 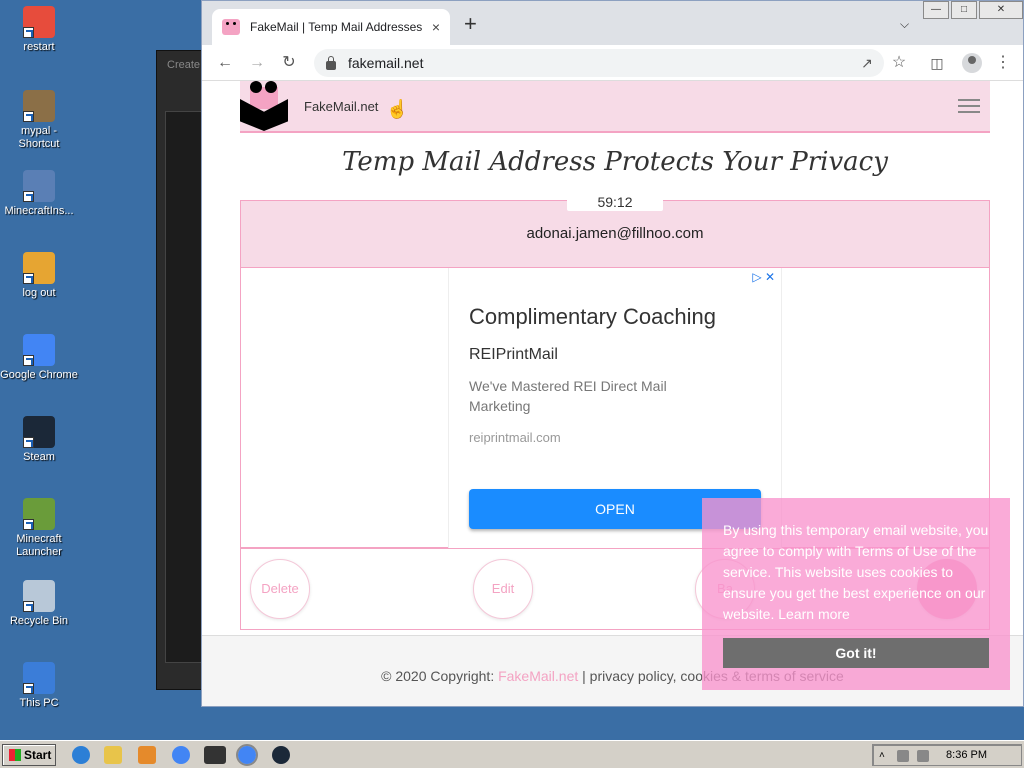 What do you see at coordinates (615, 162) in the screenshot?
I see `page-title: Temp Mail Address Protects Your Privacy` at bounding box center [615, 162].